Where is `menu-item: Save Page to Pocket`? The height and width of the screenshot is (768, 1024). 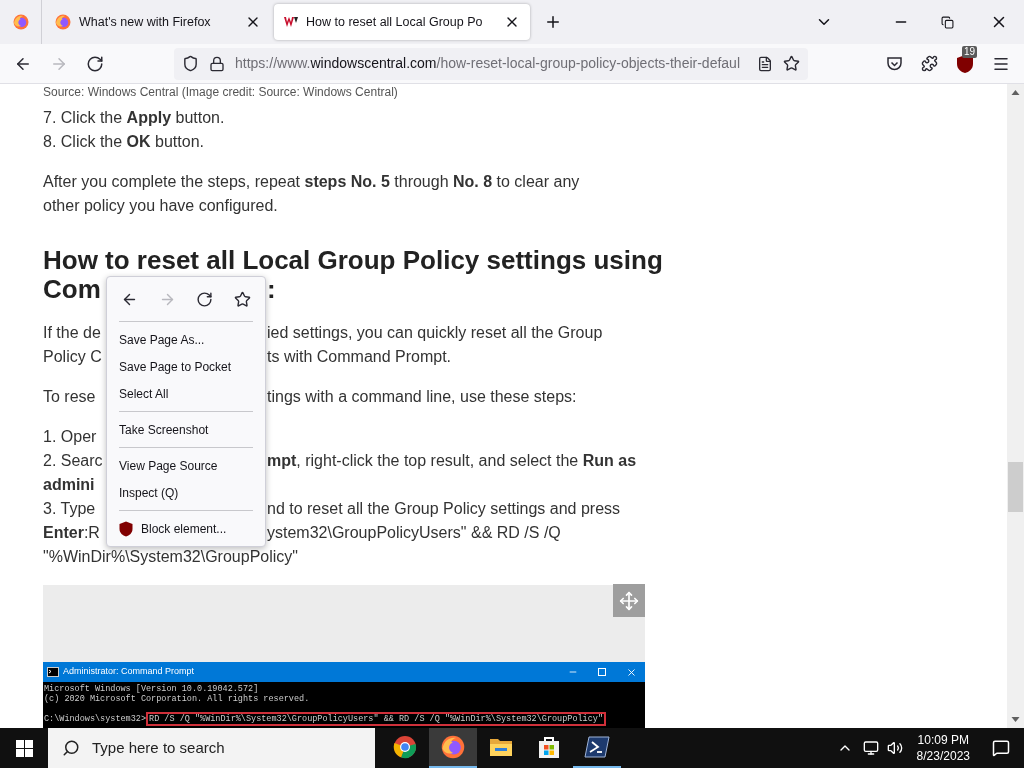 menu-item: Save Page to Pocket is located at coordinates (186, 366).